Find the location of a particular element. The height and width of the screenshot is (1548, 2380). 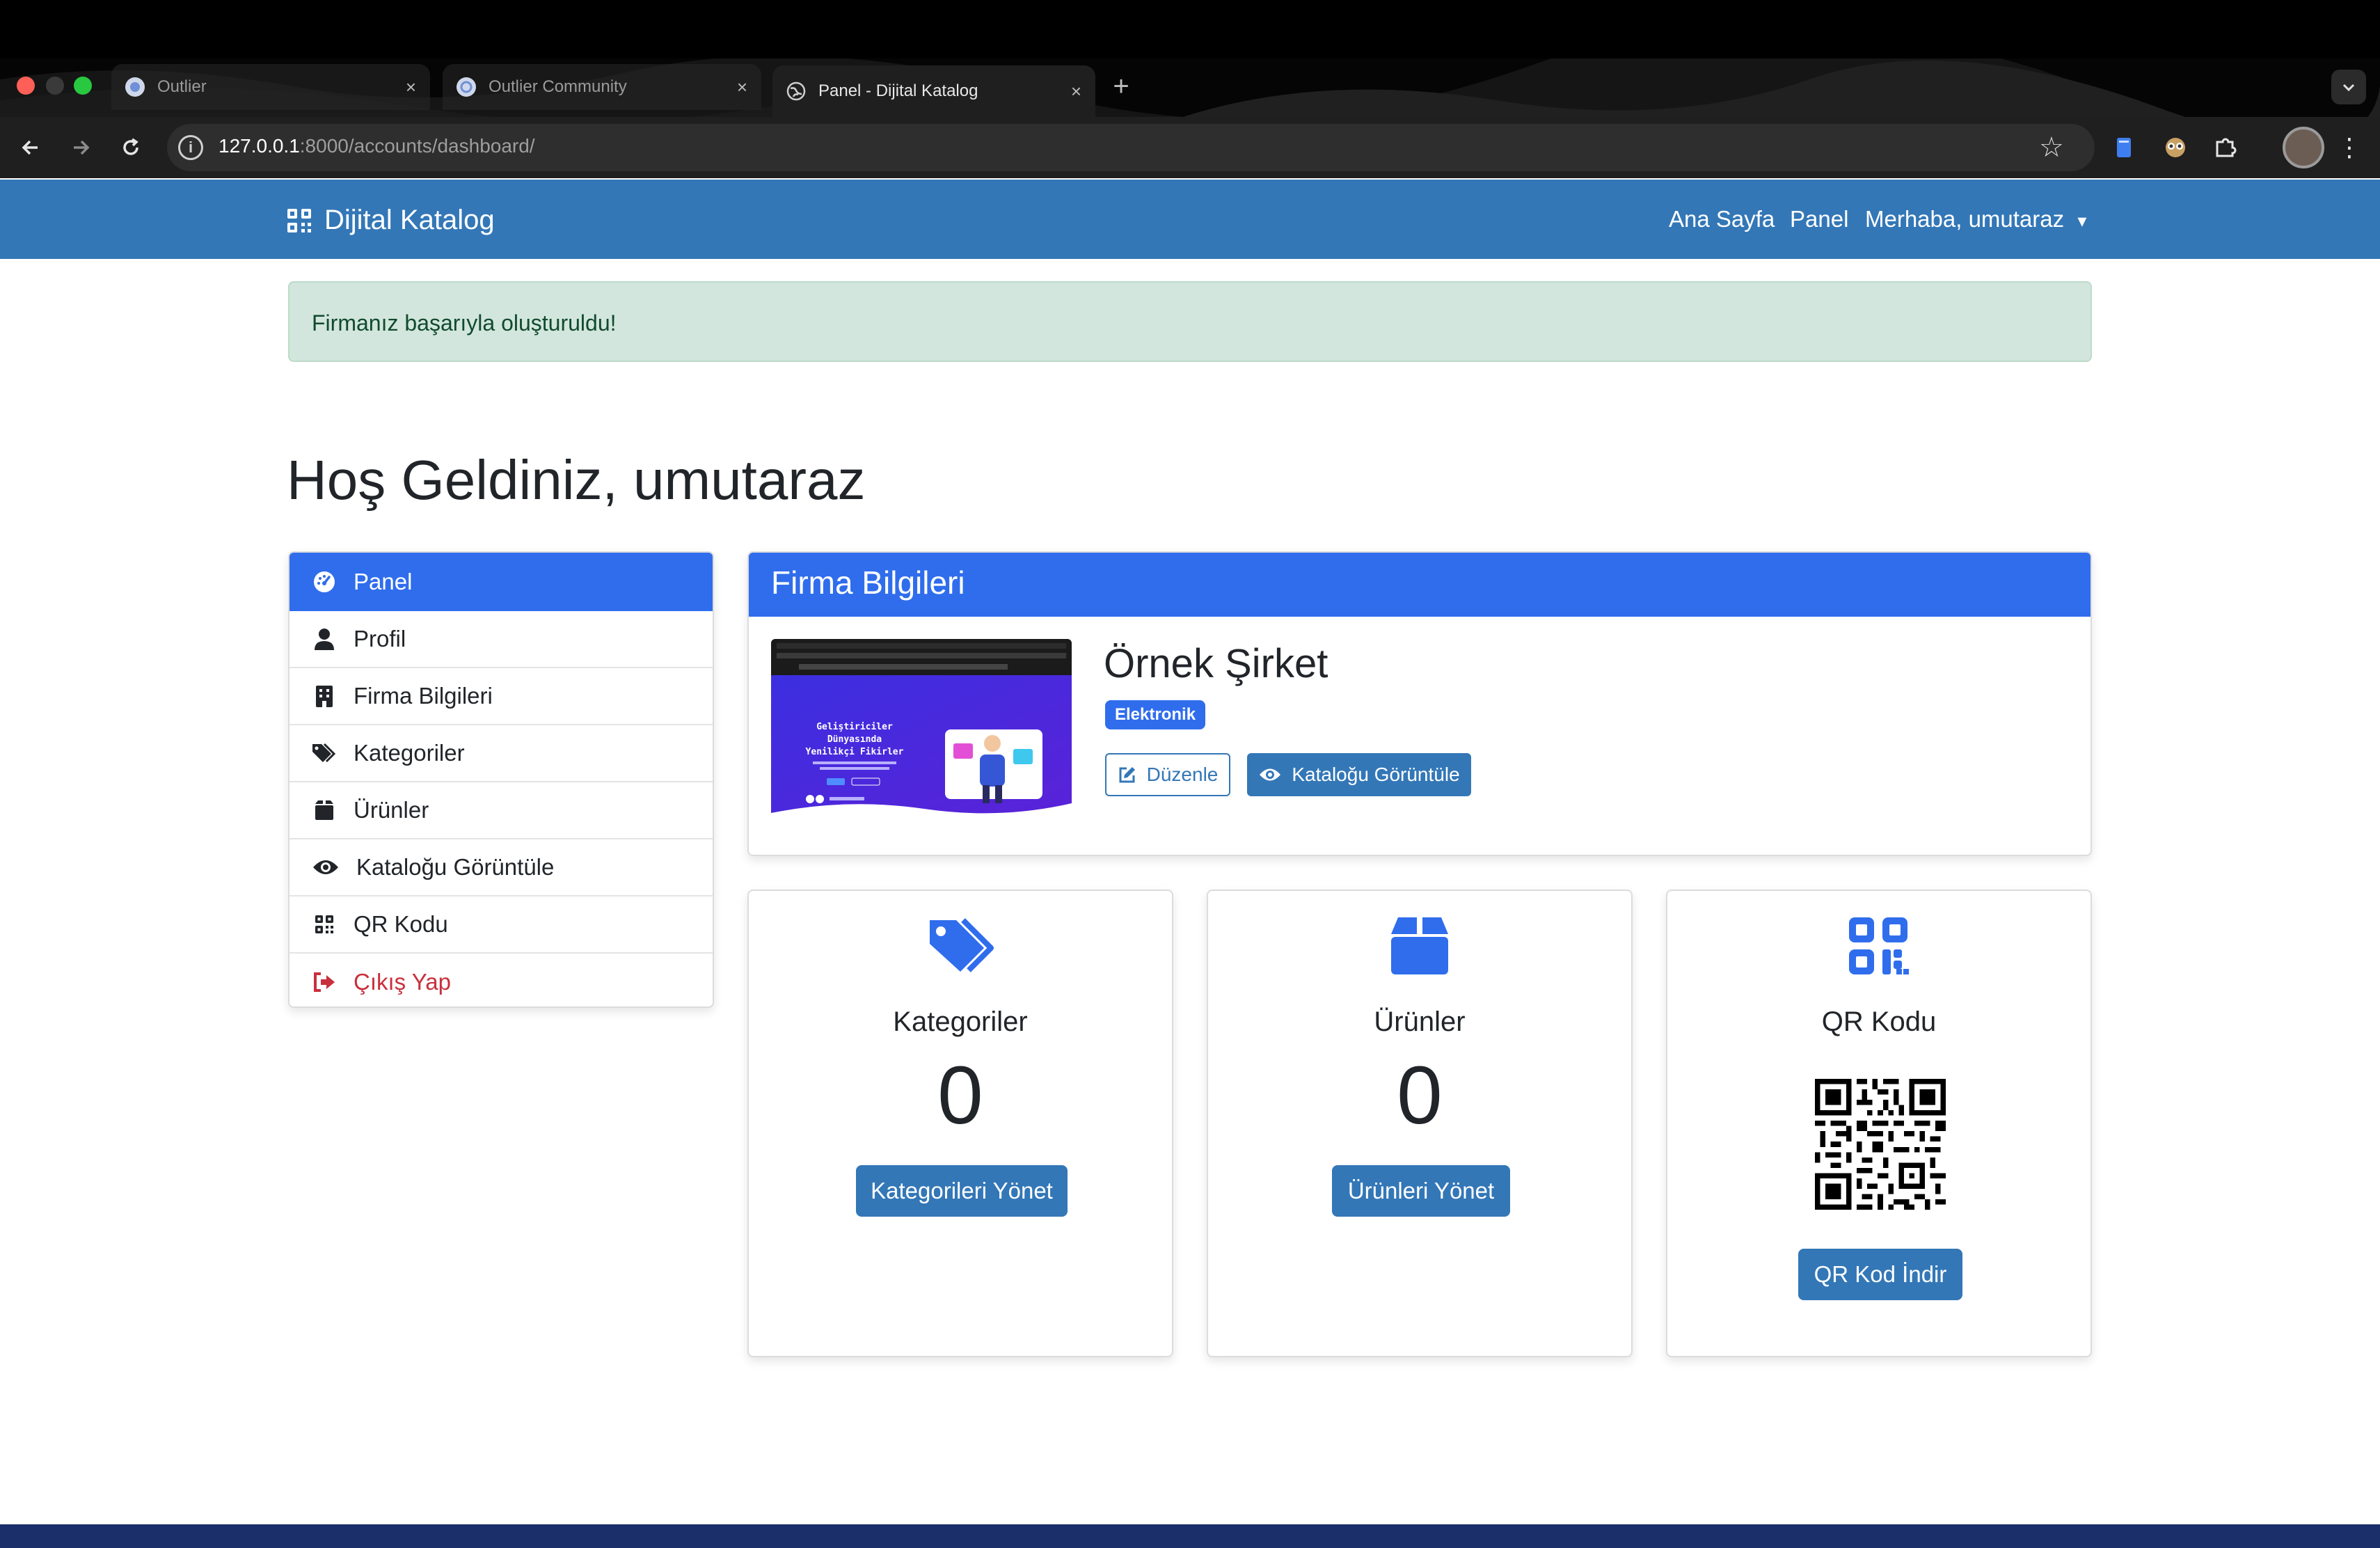

sidebar-item-view-catalog: Kataloğu Görüntüle is located at coordinates (501, 868).